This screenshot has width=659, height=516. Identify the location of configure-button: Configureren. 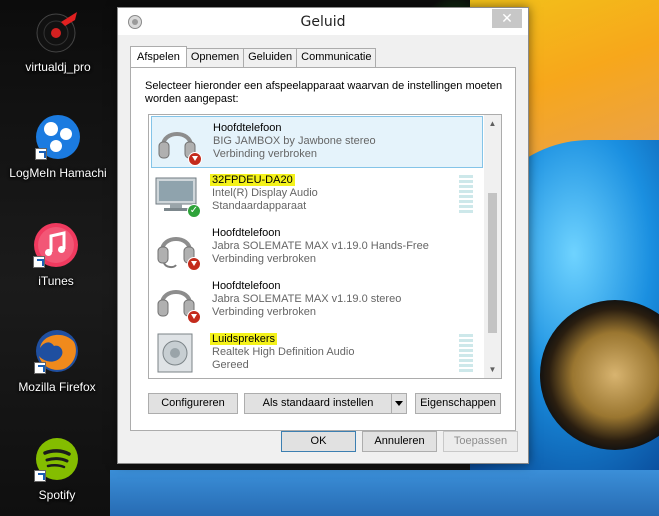
(193, 403).